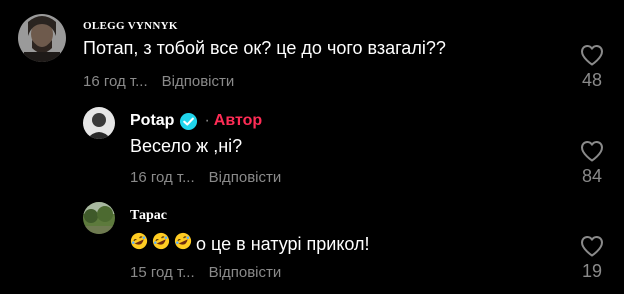  I want to click on comment-author: Potap · Автор, so click(196, 121).